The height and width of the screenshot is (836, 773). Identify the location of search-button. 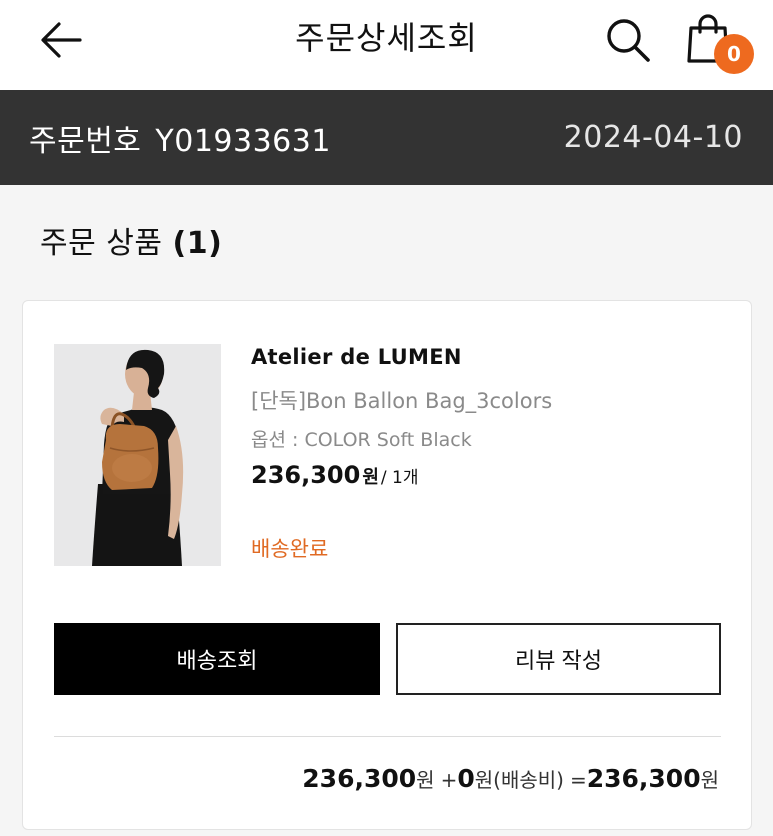
(628, 40).